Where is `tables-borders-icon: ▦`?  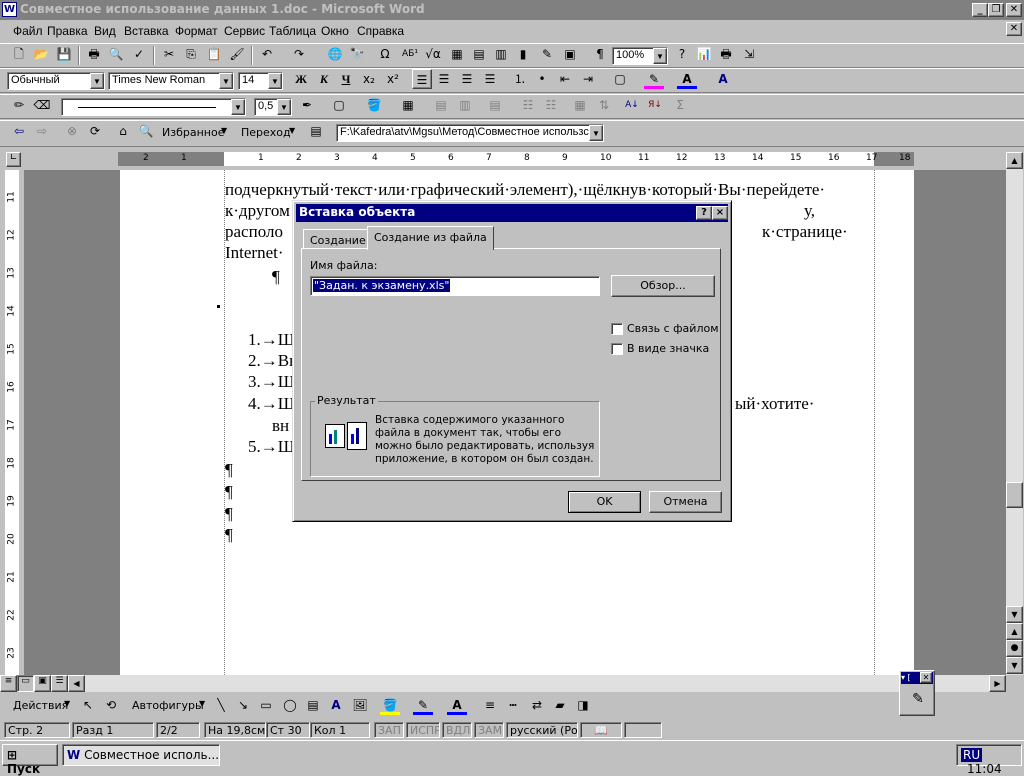 tables-borders-icon: ▦ is located at coordinates (457, 54).